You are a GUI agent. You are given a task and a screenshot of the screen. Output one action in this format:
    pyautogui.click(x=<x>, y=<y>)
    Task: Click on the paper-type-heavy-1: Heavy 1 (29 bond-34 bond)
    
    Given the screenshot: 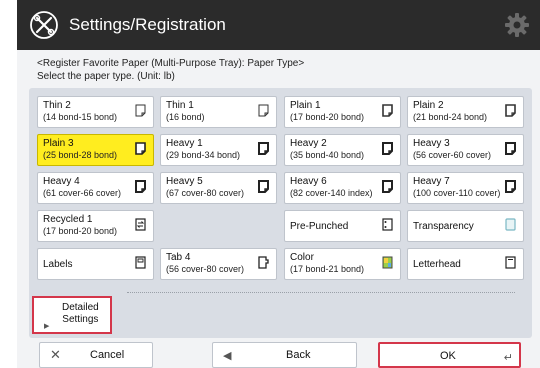 What is the action you would take?
    pyautogui.click(x=218, y=150)
    